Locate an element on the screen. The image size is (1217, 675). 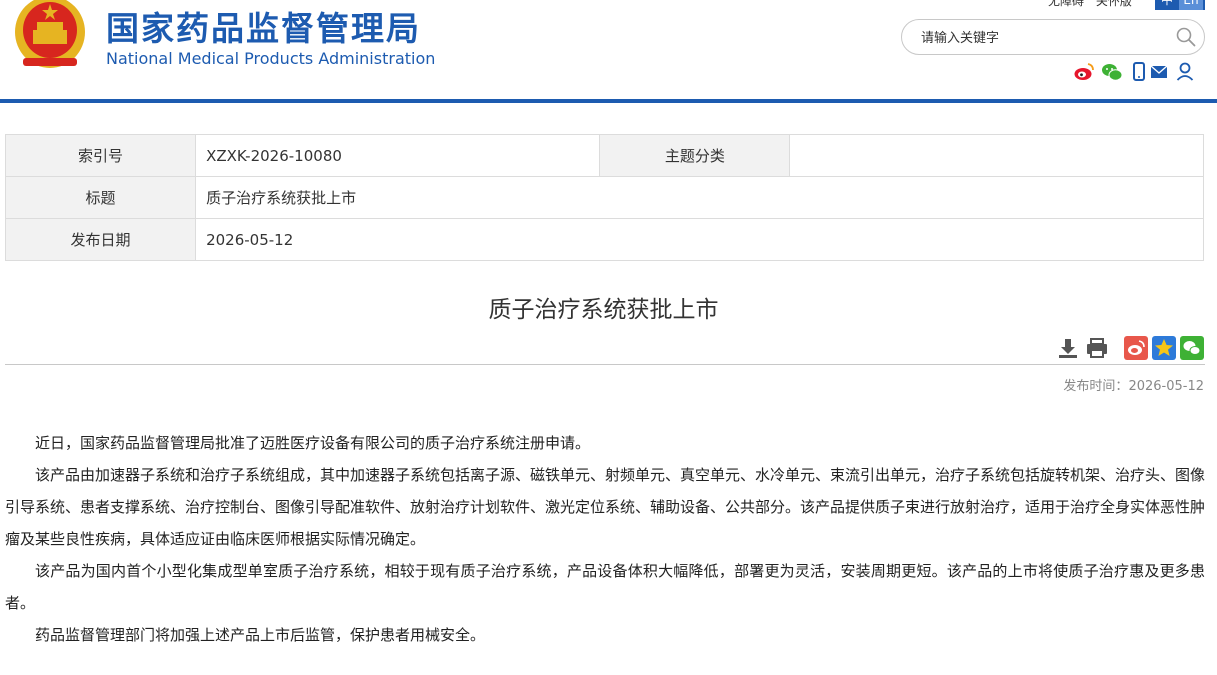
favorite-icon is located at coordinates (1164, 348).